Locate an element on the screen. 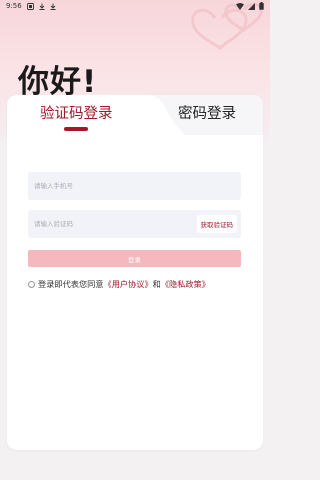 The width and height of the screenshot is (320, 480). get-code-button: 获取验证码 is located at coordinates (216, 224).